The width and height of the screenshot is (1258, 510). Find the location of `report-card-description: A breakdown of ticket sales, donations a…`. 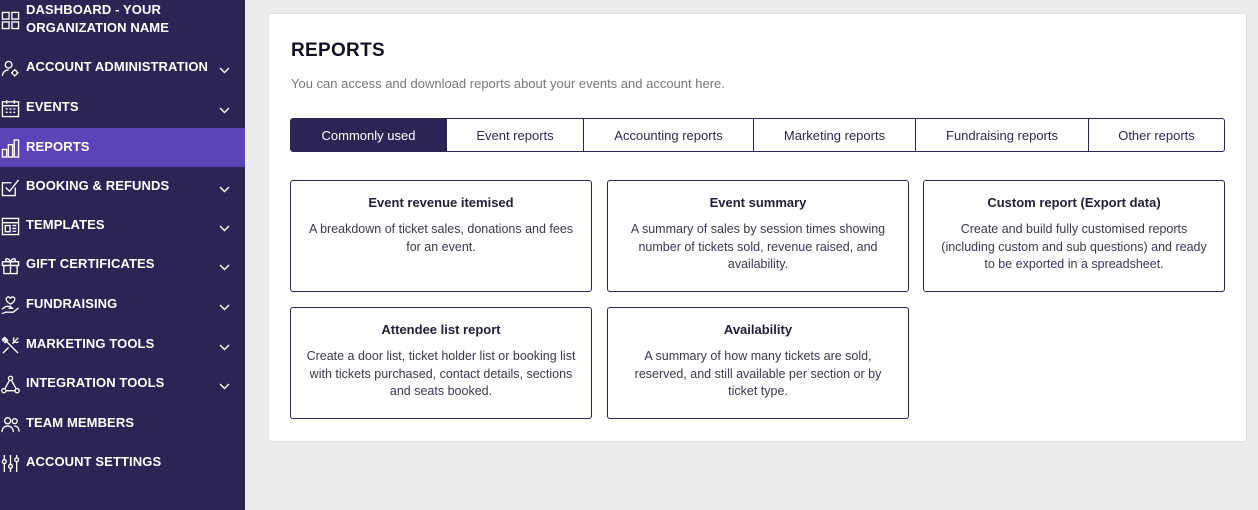

report-card-description: A breakdown of ticket sales, donations a… is located at coordinates (441, 238).